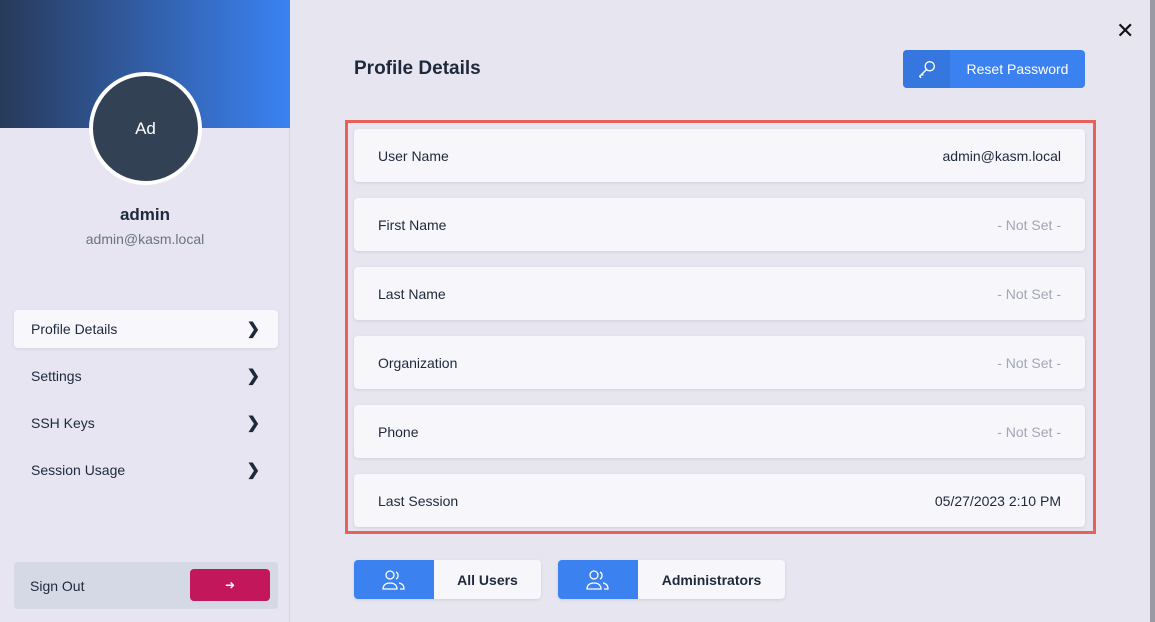  Describe the element at coordinates (719, 293) in the screenshot. I see `field-row-last-name: Last Name - Not Set -` at that location.